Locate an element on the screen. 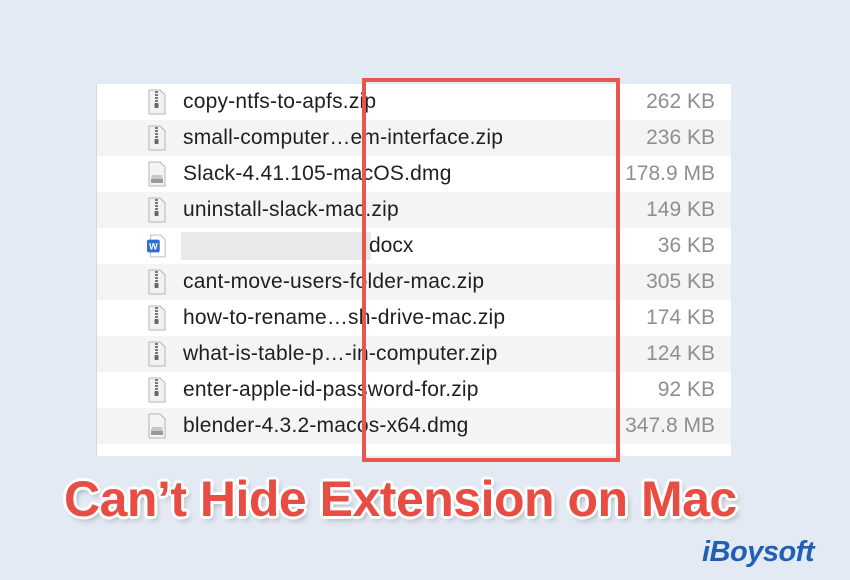 This screenshot has width=850, height=580. file-row: Slack-4.41.105-macOS.dmg 178.9 MB is located at coordinates (414, 174).